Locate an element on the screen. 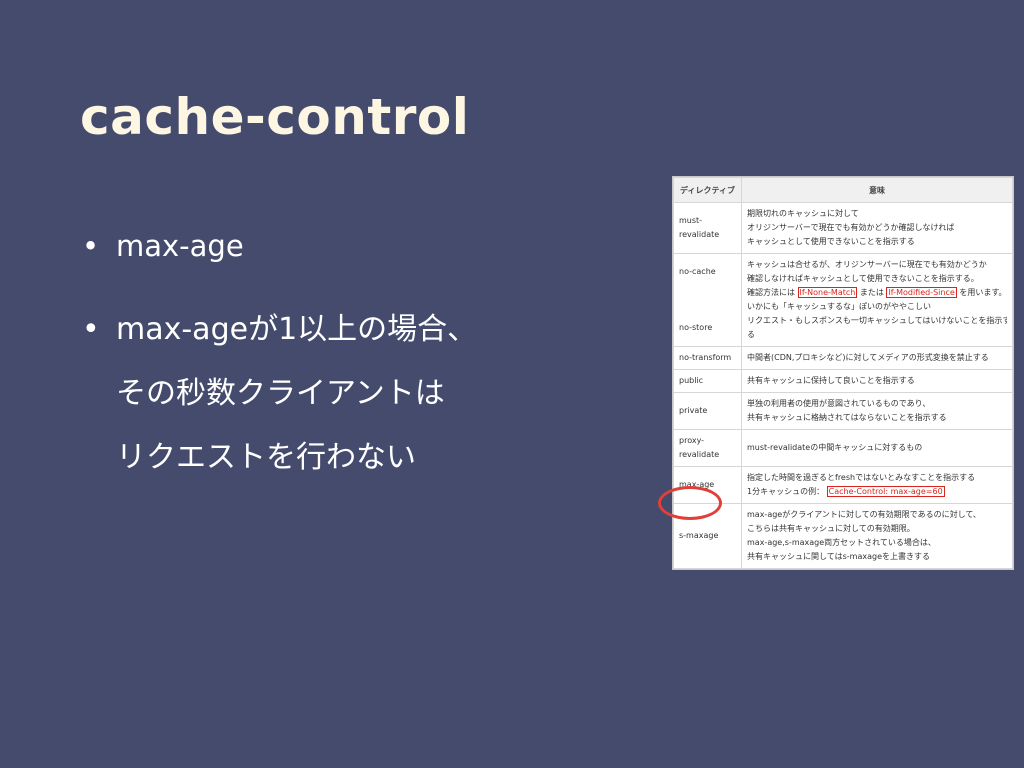  description-line: 共有キャッシュに格納されてはならないことを指示する is located at coordinates (847, 417).